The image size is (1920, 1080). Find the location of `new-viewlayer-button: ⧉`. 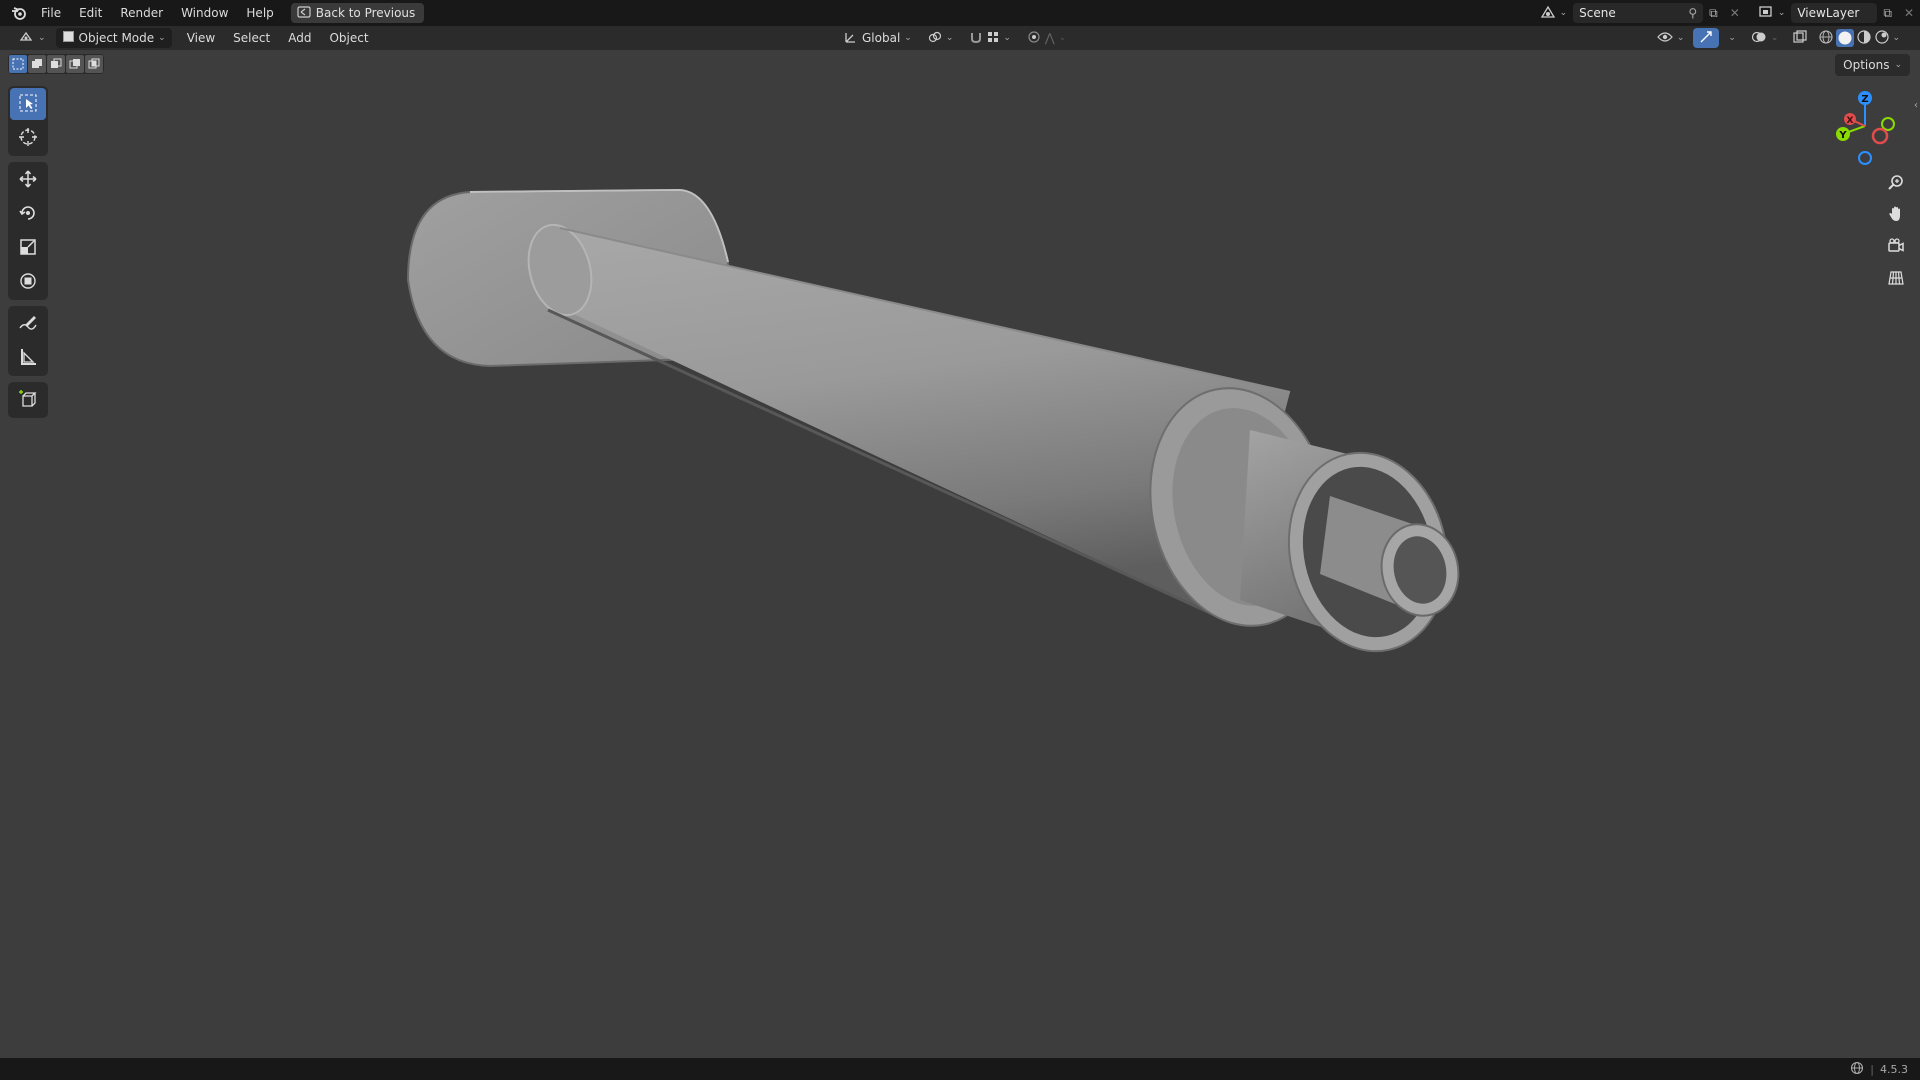

new-viewlayer-button: ⧉ is located at coordinates (1887, 13).